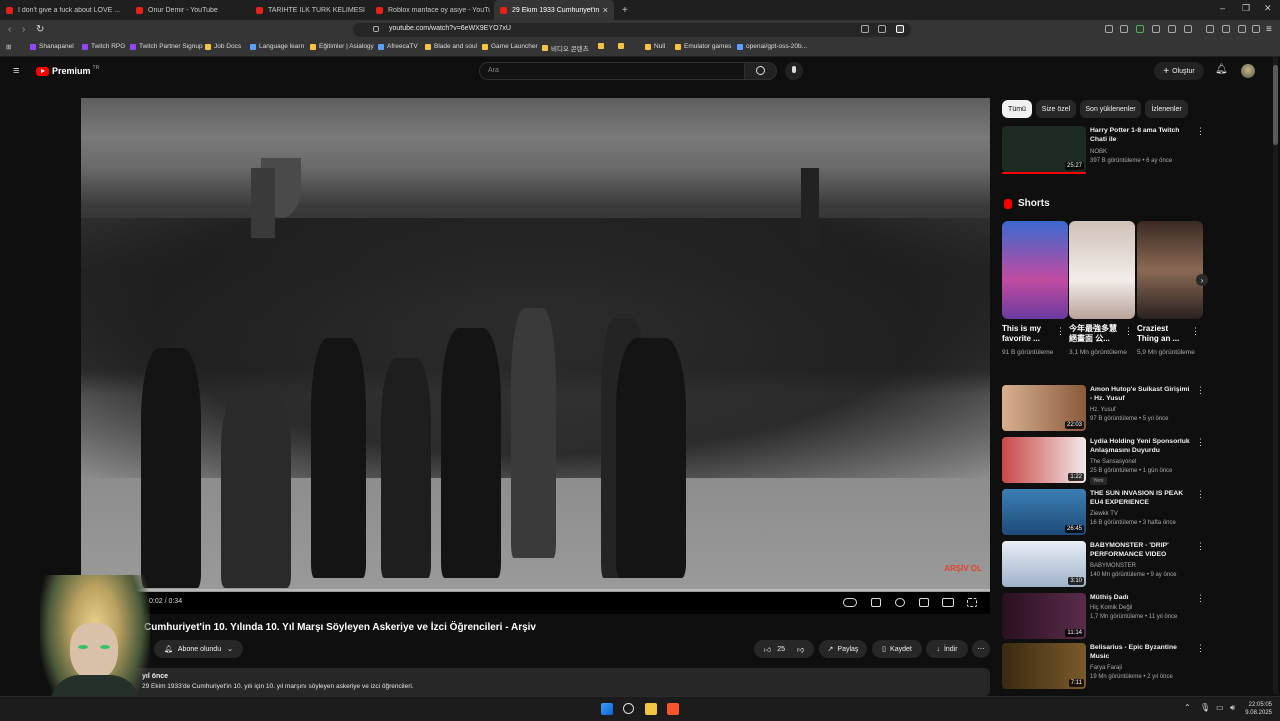 The height and width of the screenshot is (721, 1280). I want to click on progress-bar, so click(535, 590).